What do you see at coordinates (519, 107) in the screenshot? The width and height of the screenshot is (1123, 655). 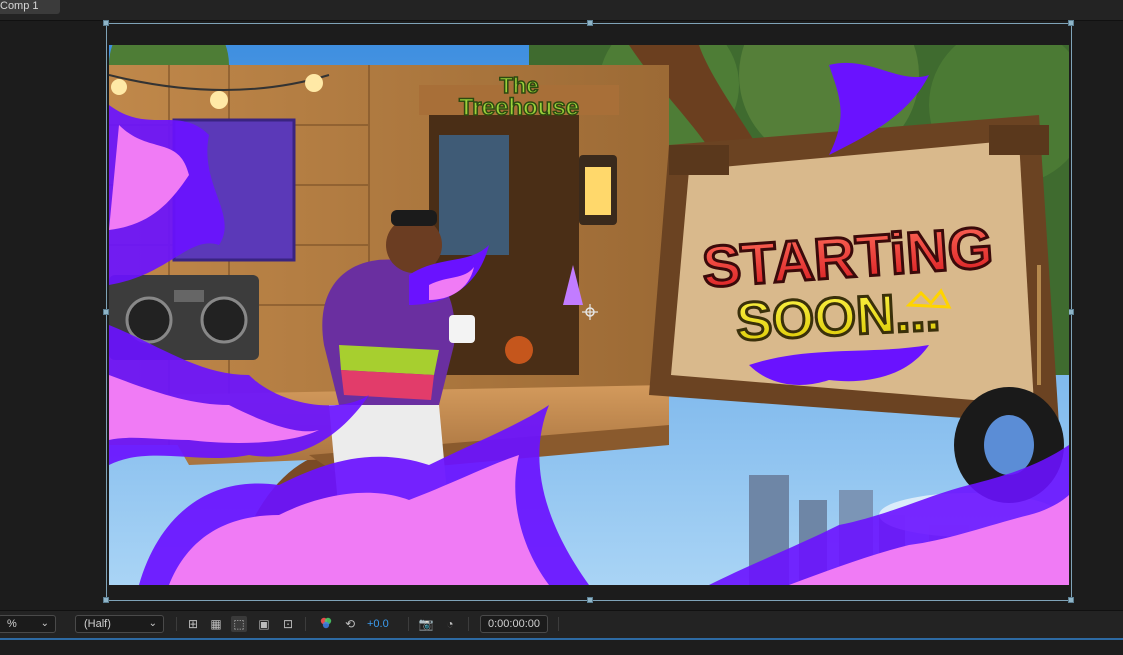 I see `treehouse-sign-line2: Treehouse` at bounding box center [519, 107].